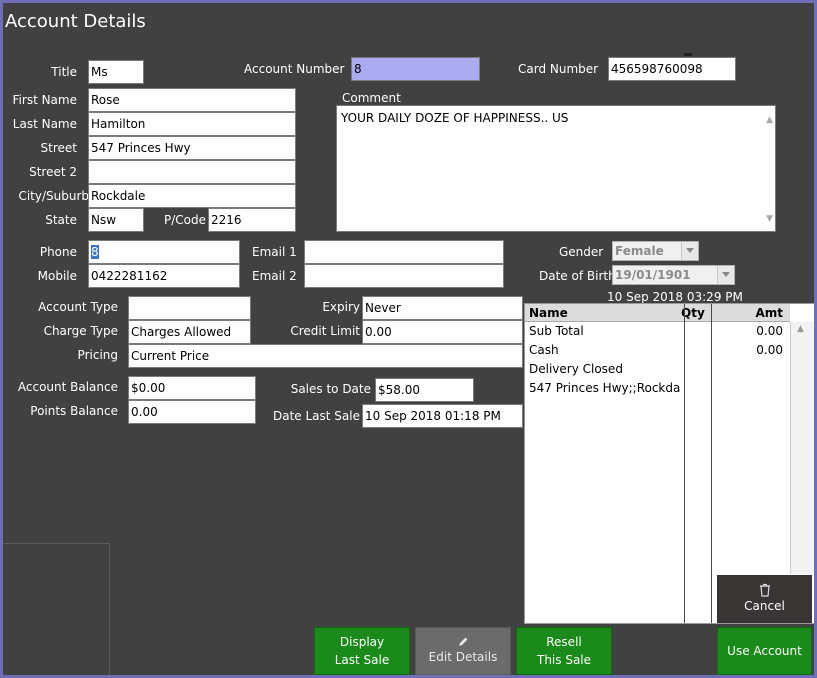 This screenshot has height=678, width=817. I want to click on pencil-icon, so click(463, 641).